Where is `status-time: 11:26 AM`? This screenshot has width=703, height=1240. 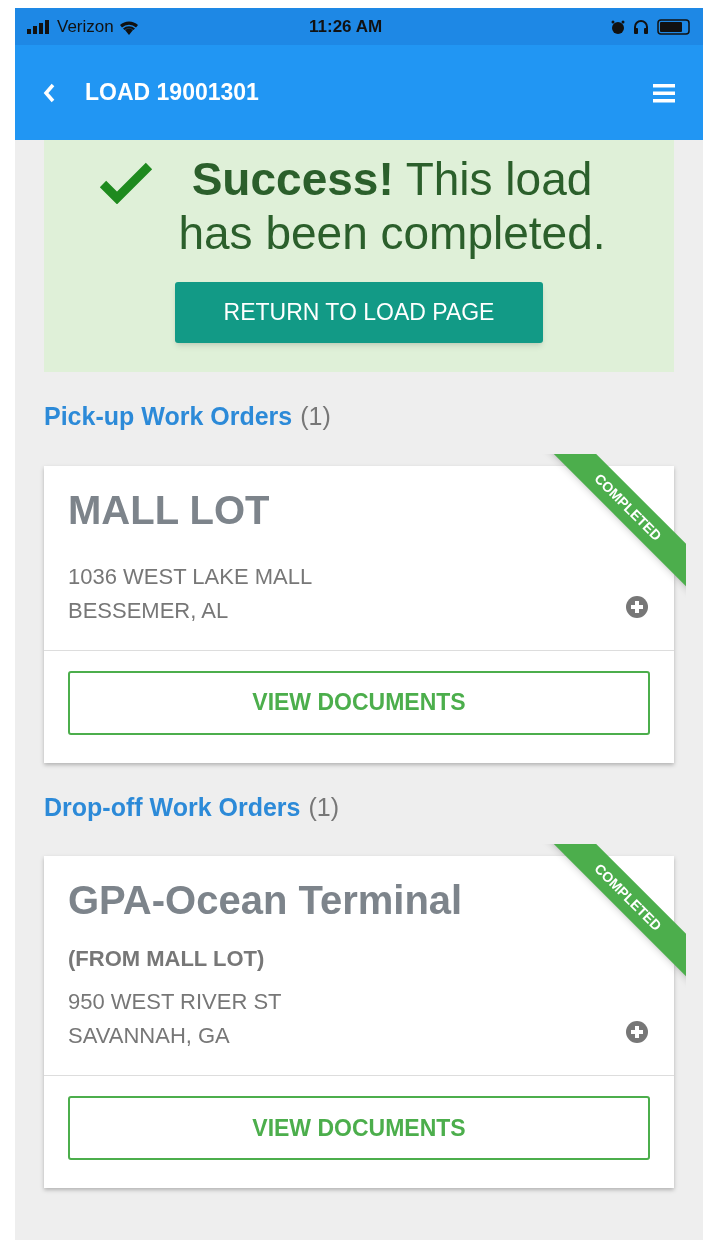
status-time: 11:26 AM is located at coordinates (346, 26).